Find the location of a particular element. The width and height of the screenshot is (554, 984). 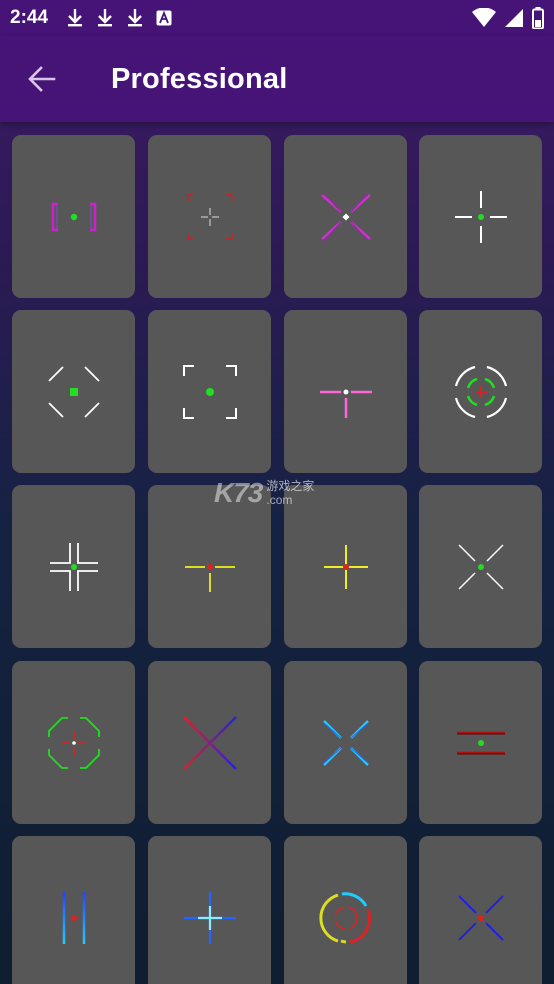

crosshair-tile-red-corners-white-cross is located at coordinates (209, 216).